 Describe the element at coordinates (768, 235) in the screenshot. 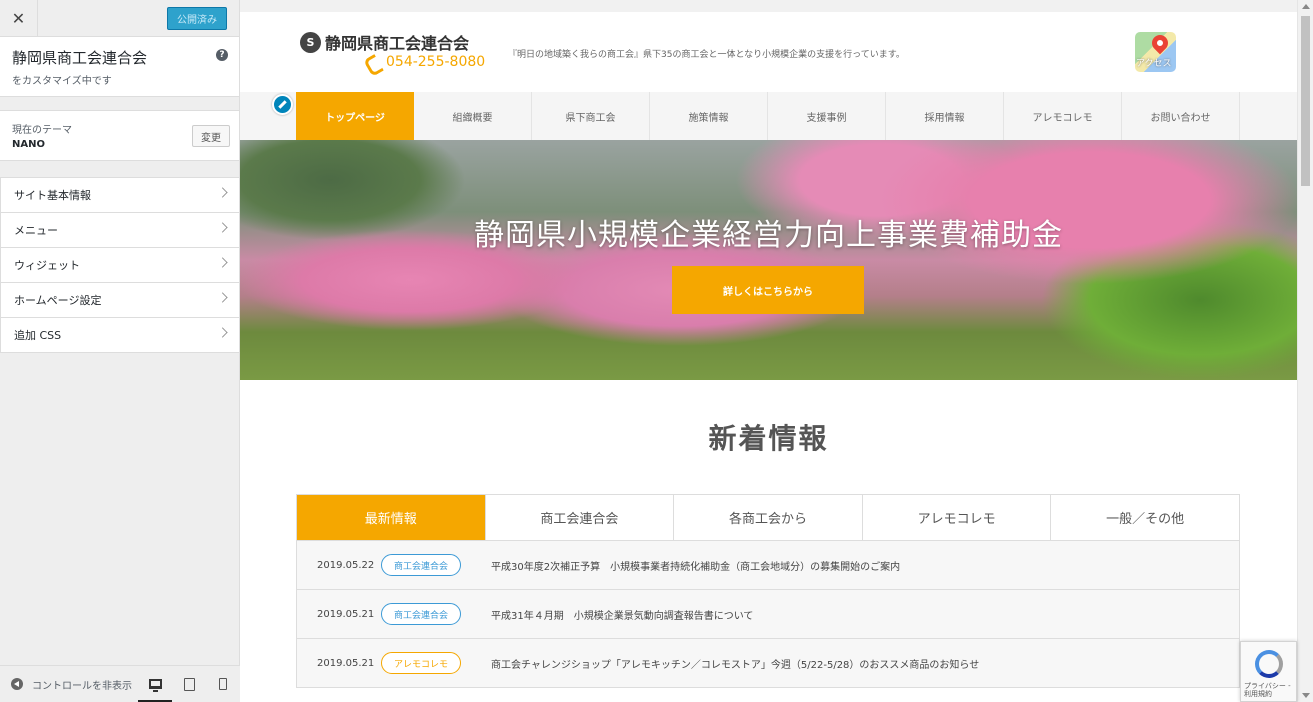

I see `hero-title: 静岡県小規模企業経営力向上事業費補助金` at that location.